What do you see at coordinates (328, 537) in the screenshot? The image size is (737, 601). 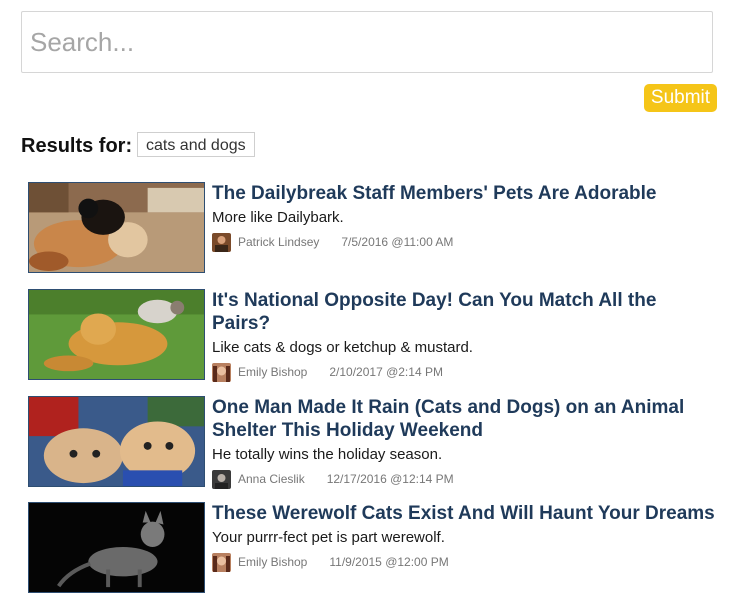 I see `result-subtitle: Your purrr-fect pet is part werewolf.` at bounding box center [328, 537].